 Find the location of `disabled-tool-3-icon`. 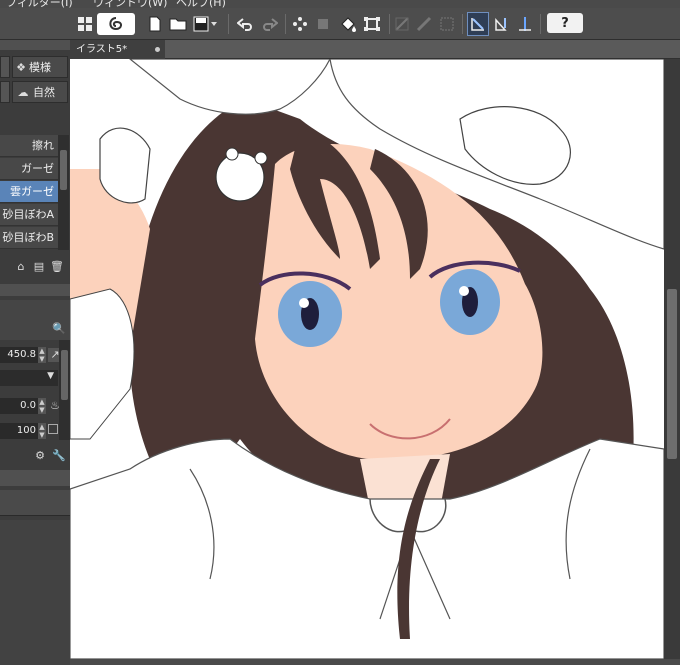

disabled-tool-3-icon is located at coordinates (447, 24).